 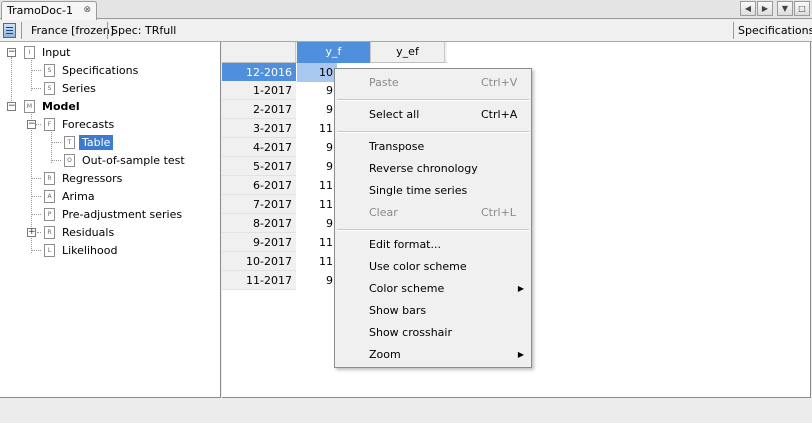 What do you see at coordinates (49, 88) in the screenshot?
I see `series-node-icon: S` at bounding box center [49, 88].